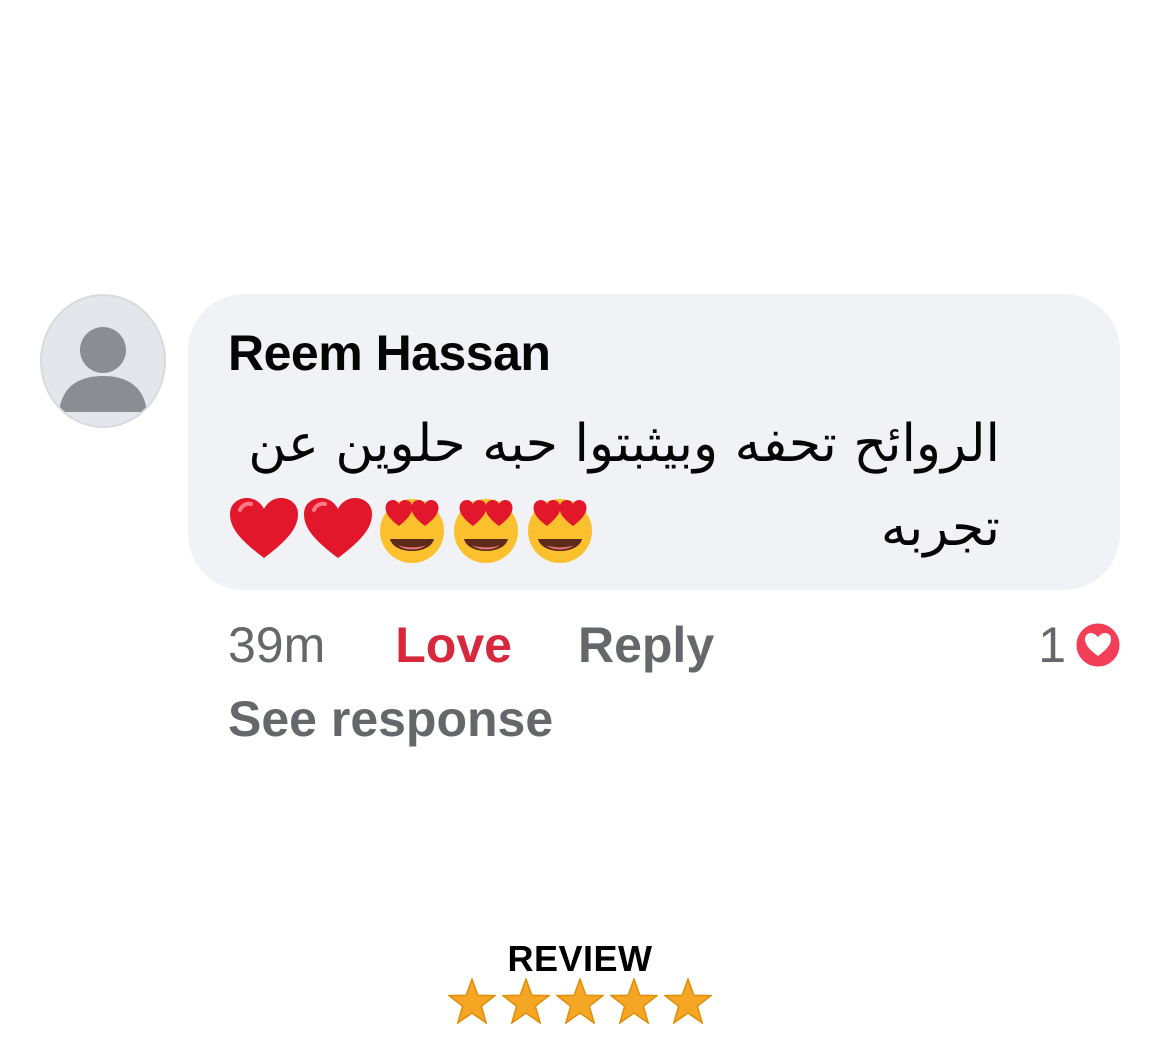  Describe the element at coordinates (276, 645) in the screenshot. I see `comment-timestamp: 39m` at that location.